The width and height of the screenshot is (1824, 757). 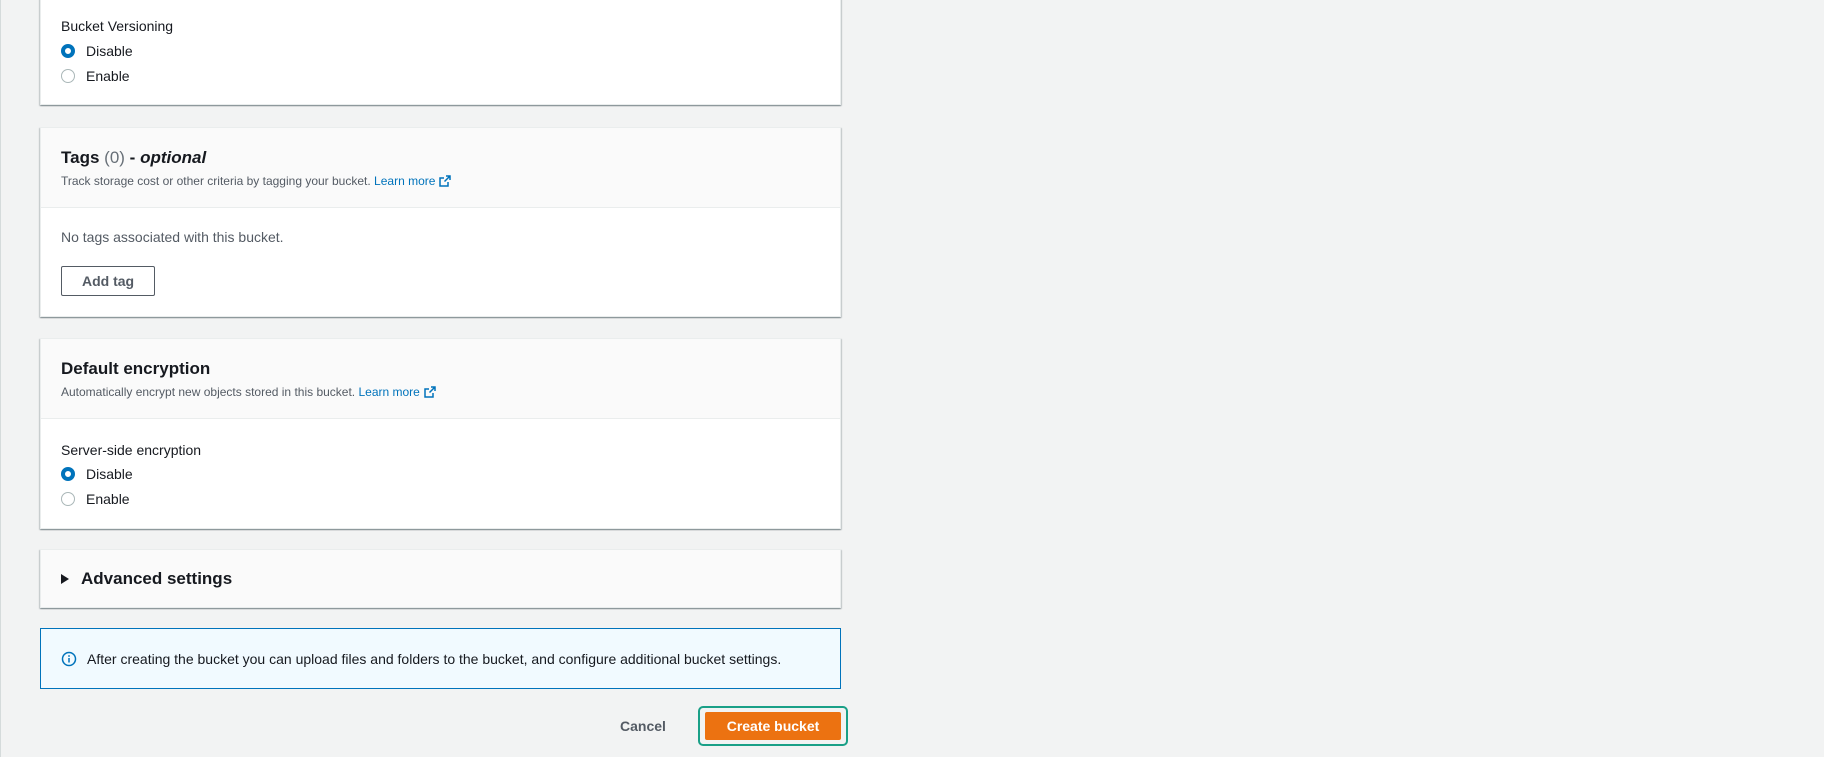 What do you see at coordinates (80, 157) in the screenshot?
I see `tags-title-text: Tags` at bounding box center [80, 157].